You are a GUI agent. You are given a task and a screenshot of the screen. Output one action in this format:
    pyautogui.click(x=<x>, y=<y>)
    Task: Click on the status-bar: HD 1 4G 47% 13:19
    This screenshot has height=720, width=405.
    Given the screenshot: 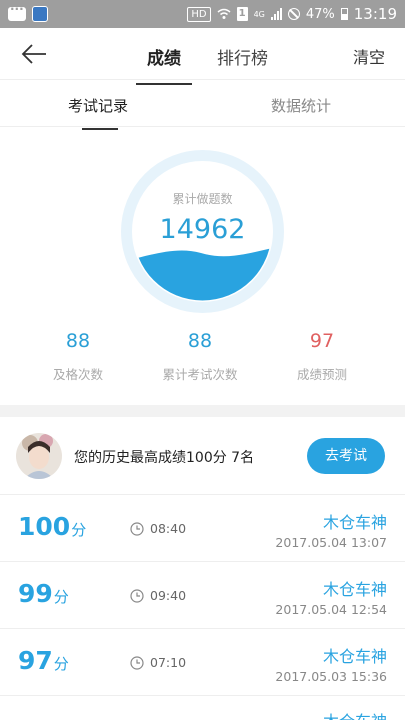 What is the action you would take?
    pyautogui.click(x=202, y=14)
    